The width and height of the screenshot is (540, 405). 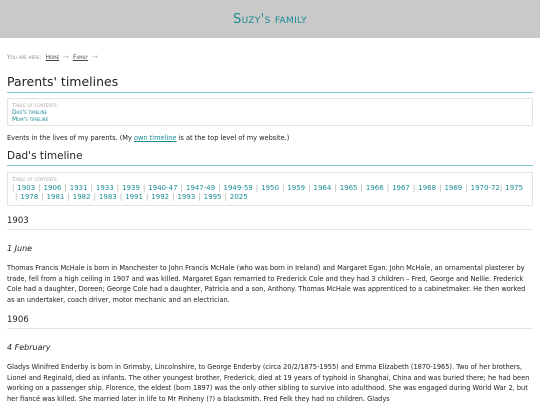 What do you see at coordinates (200, 188) in the screenshot?
I see `year-link: 1947-49` at bounding box center [200, 188].